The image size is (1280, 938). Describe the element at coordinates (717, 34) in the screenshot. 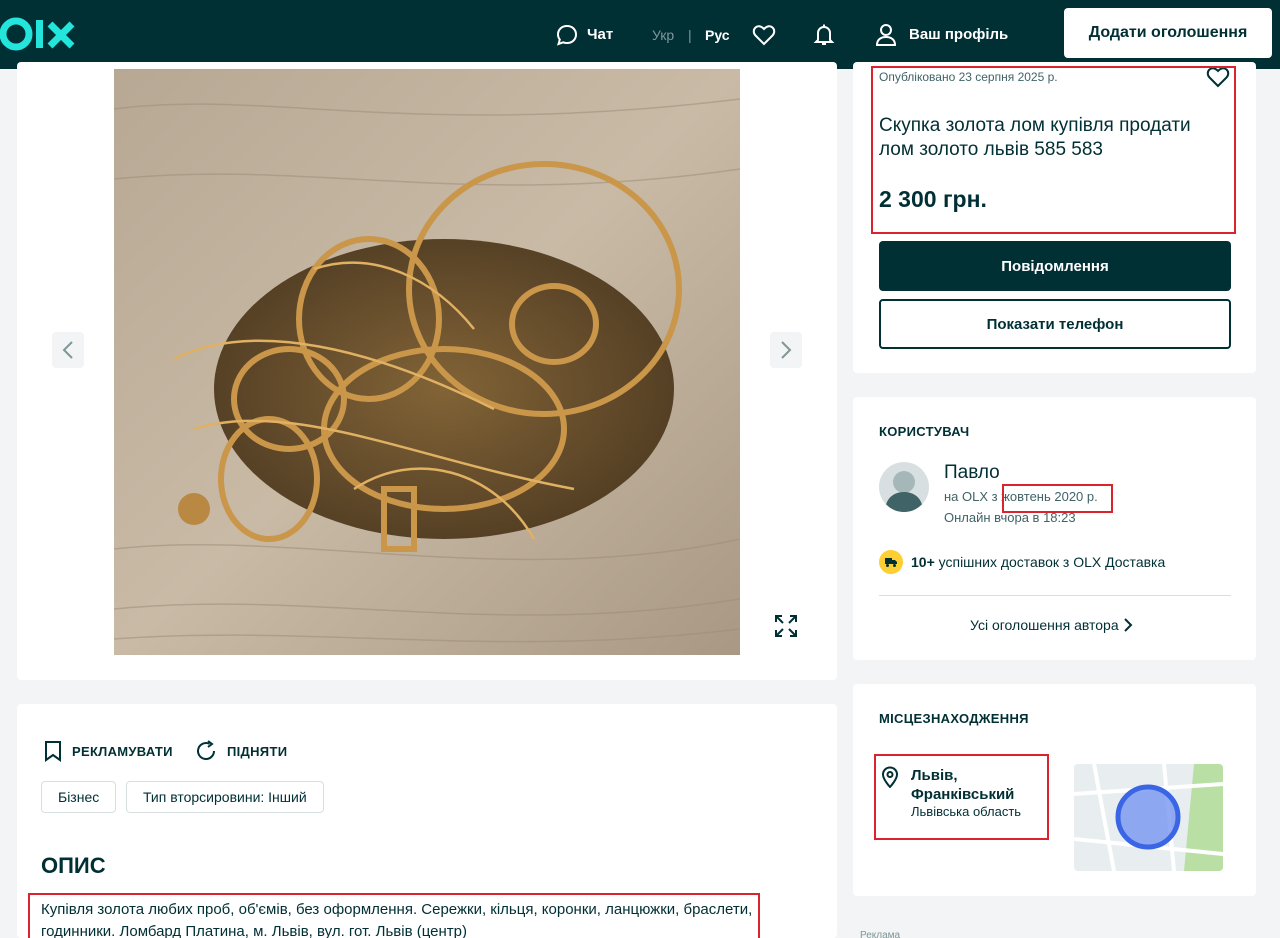

I see `lang-rus: Рус` at that location.